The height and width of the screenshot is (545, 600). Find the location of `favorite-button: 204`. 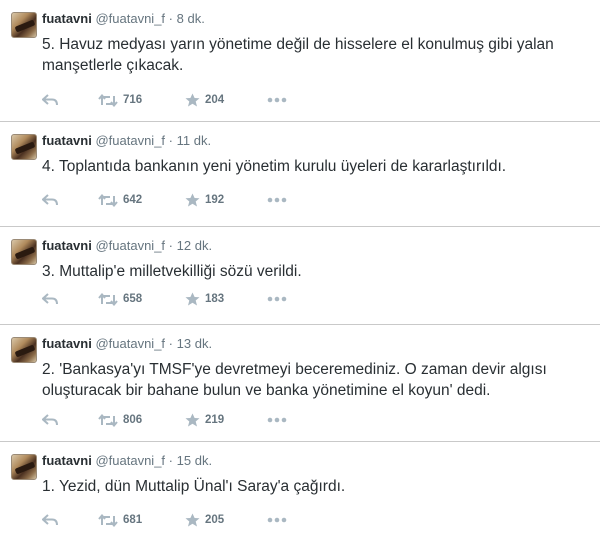

favorite-button: 204 is located at coordinates (204, 100).